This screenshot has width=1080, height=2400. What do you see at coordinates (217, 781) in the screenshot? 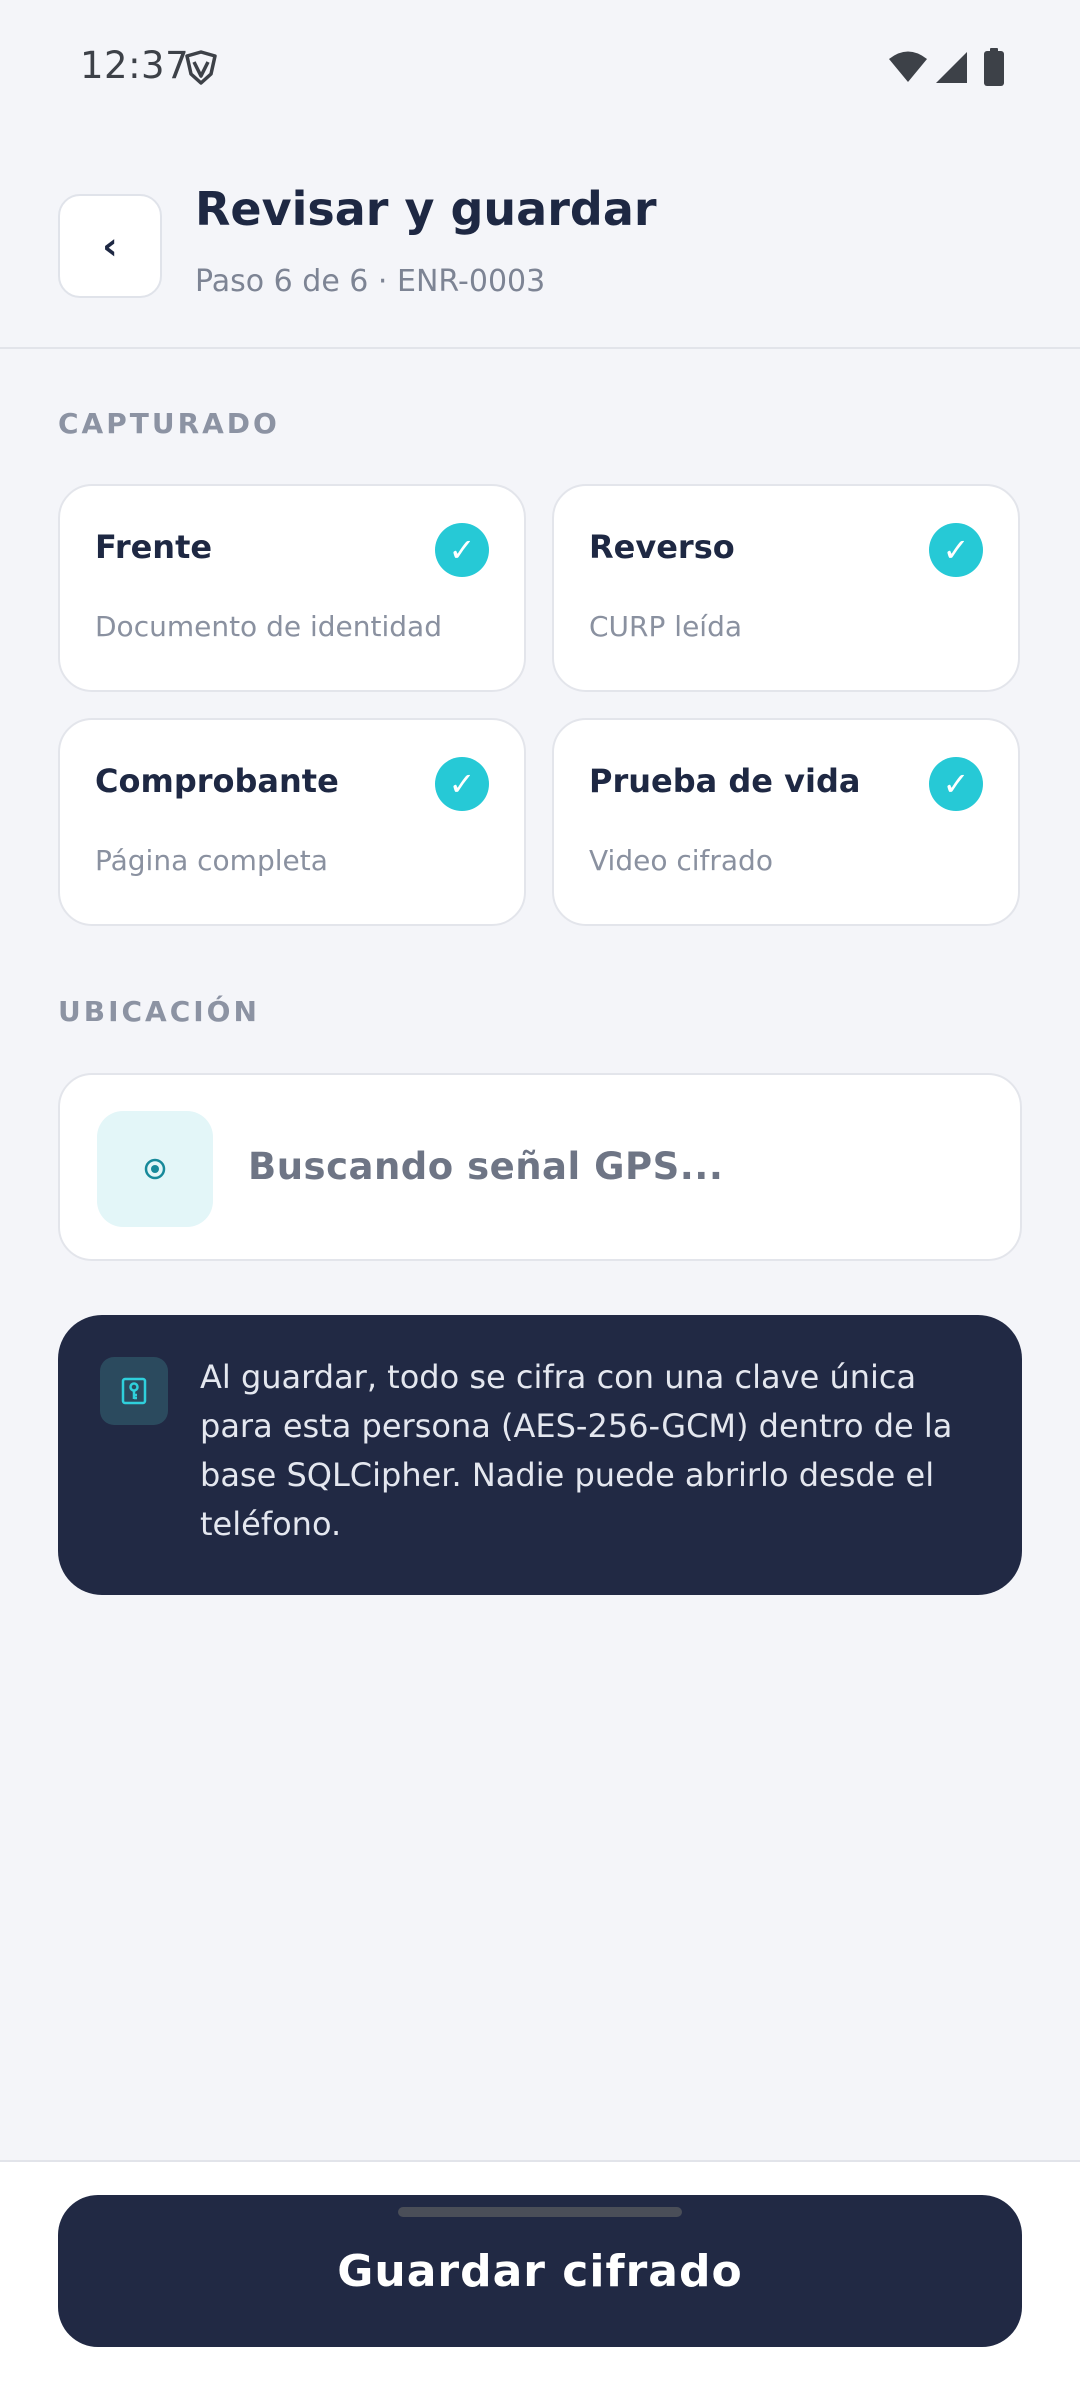
I see `card-title: Comprobante` at bounding box center [217, 781].